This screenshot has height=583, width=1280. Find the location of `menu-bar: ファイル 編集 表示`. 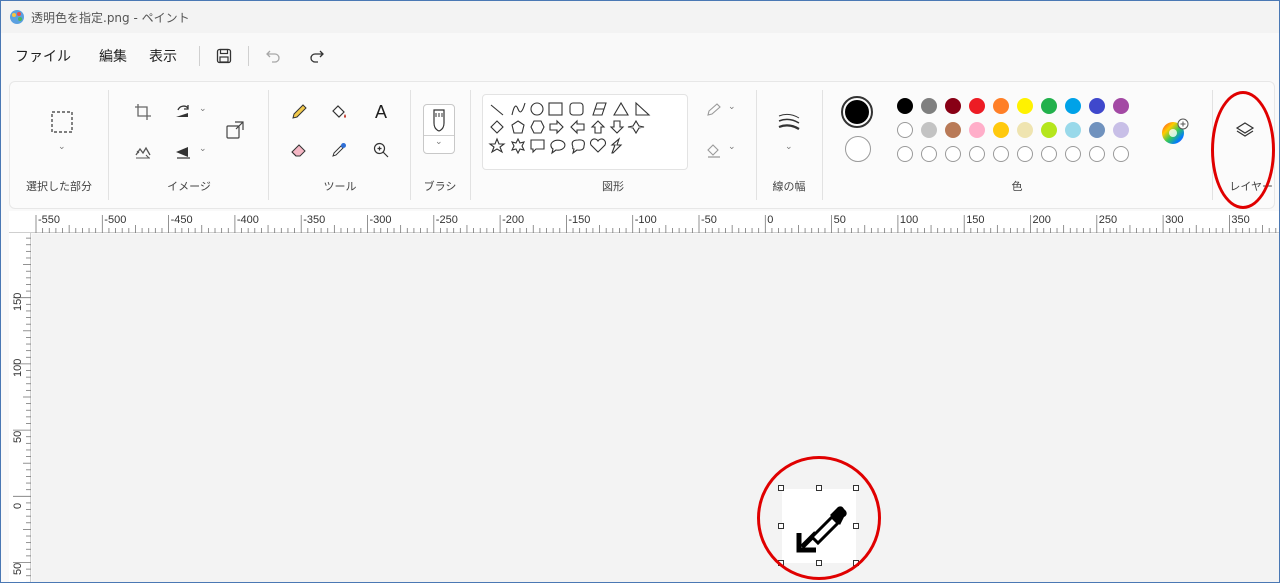

menu-bar: ファイル 編集 表示 is located at coordinates (640, 56).